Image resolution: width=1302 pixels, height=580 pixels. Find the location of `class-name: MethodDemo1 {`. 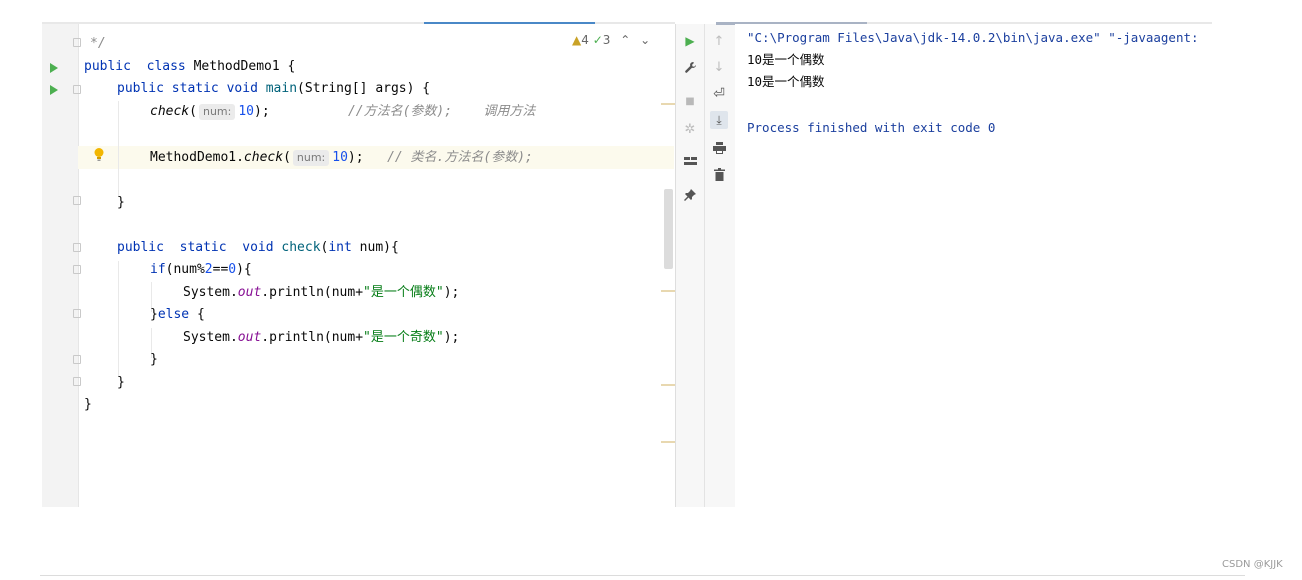

class-name: MethodDemo1 { is located at coordinates (244, 66).